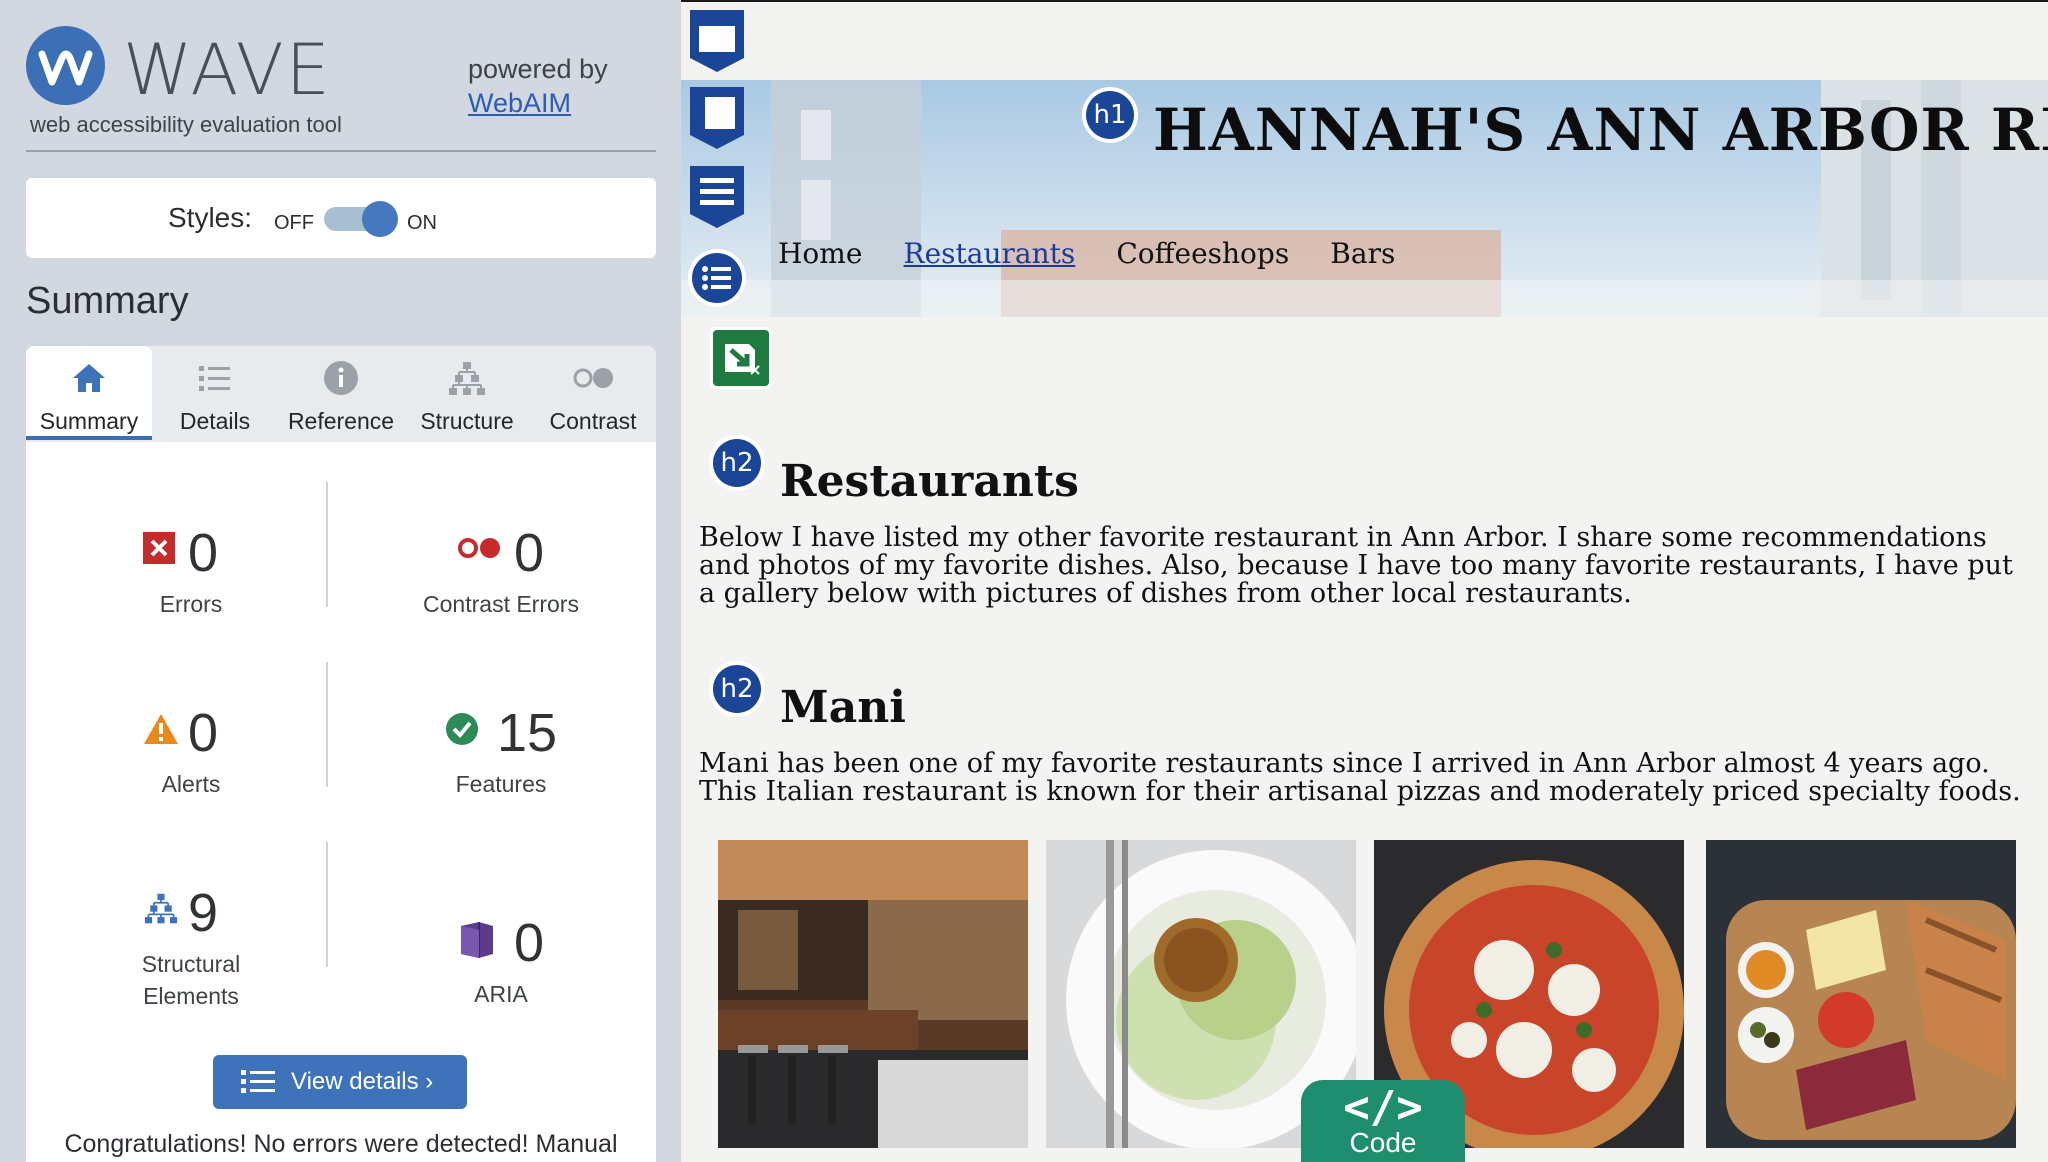 This screenshot has height=1162, width=2048. I want to click on tab-label: Contrast, so click(593, 421).